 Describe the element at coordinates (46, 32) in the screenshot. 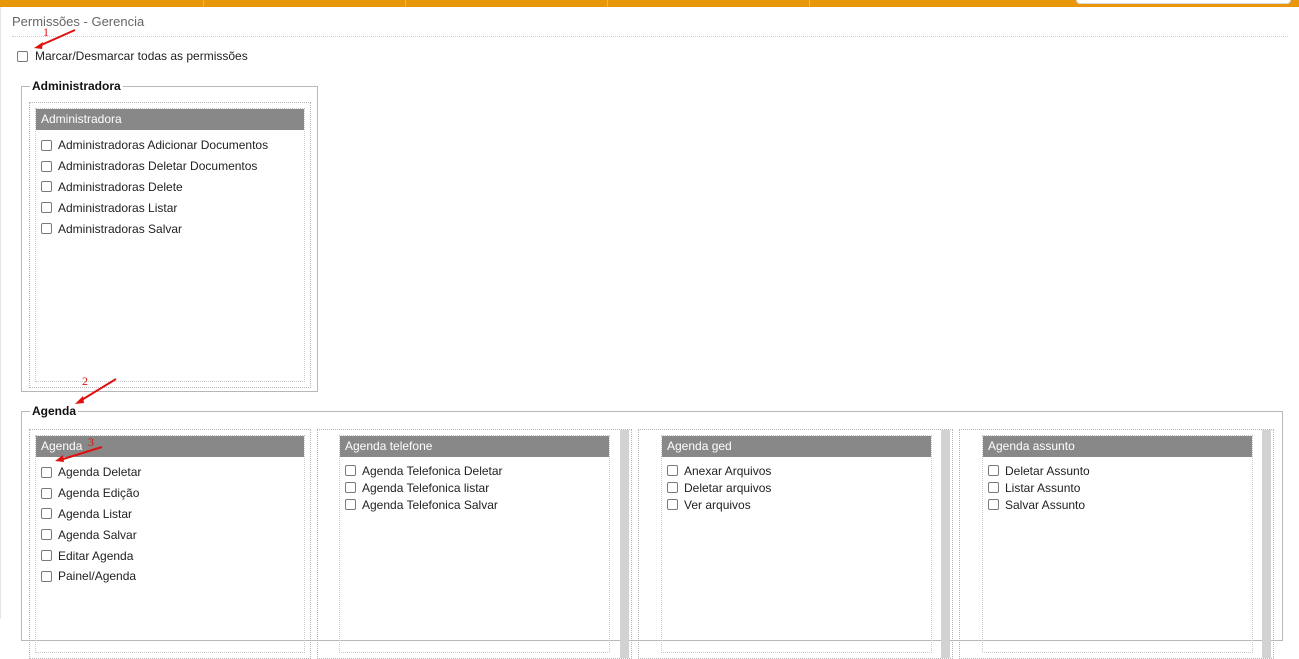

I see `annotation-marker-1: 1` at that location.